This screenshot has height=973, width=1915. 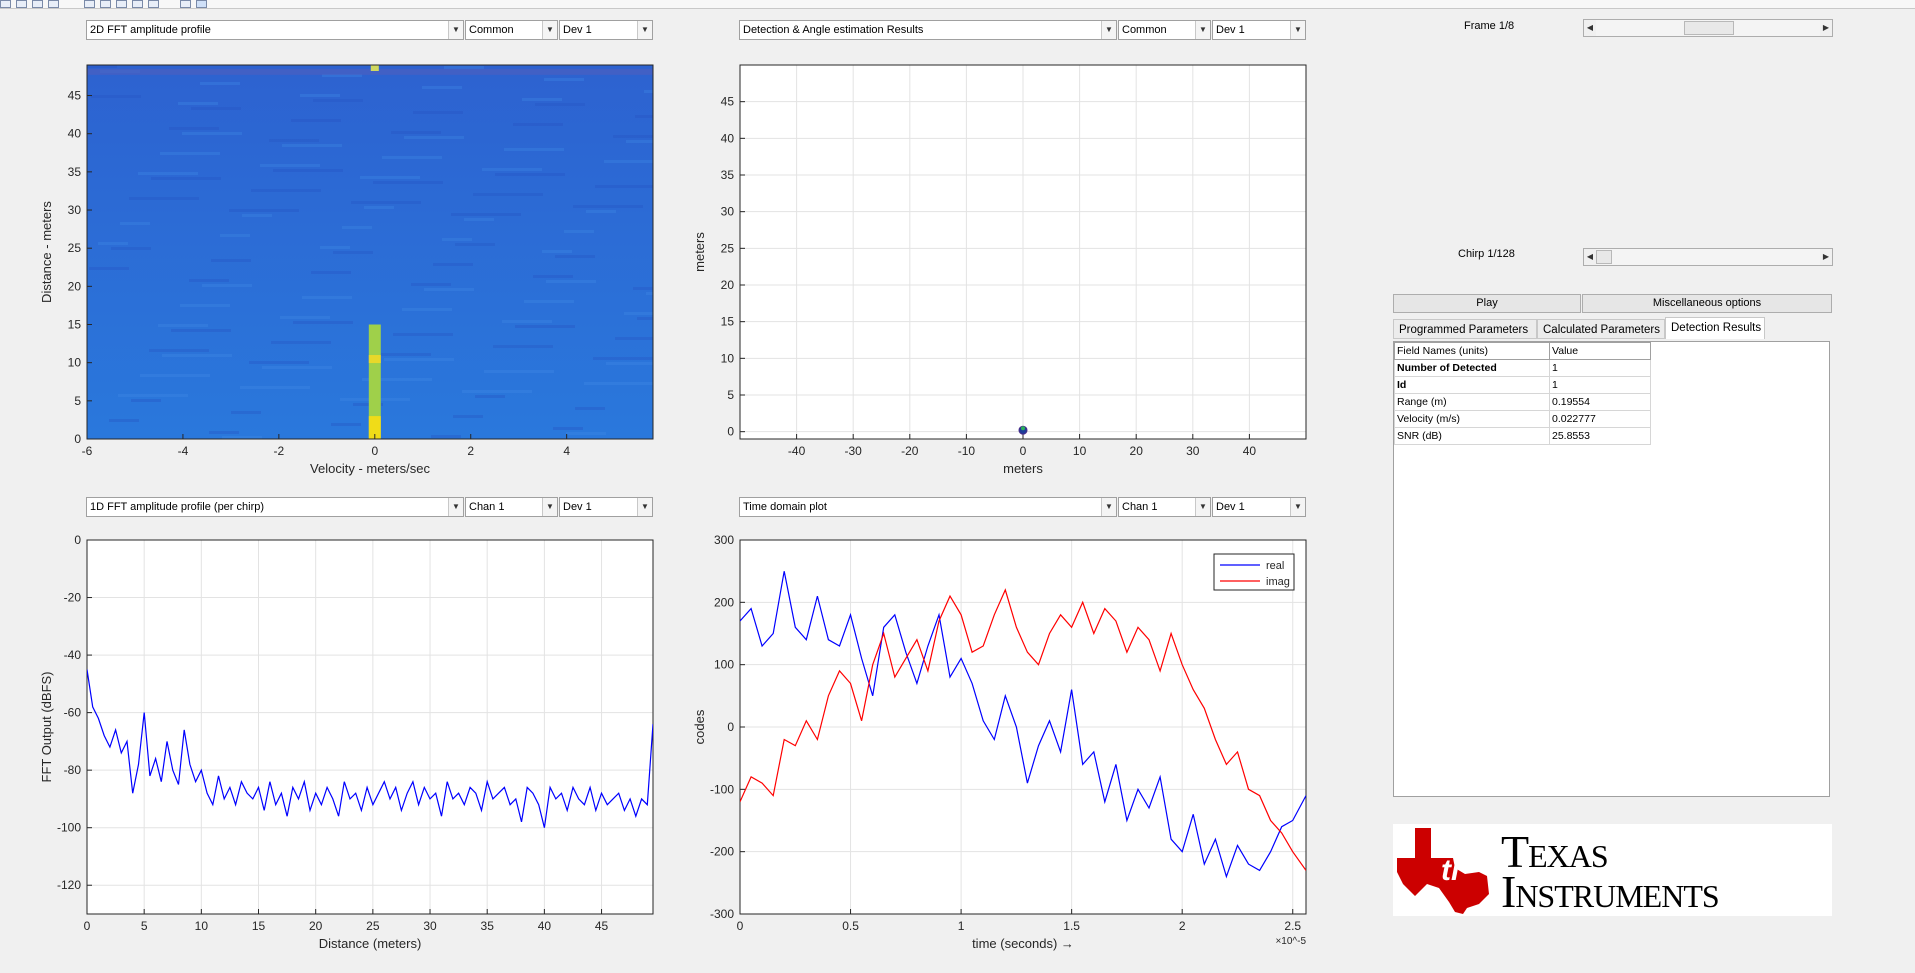 What do you see at coordinates (1600, 351) in the screenshot?
I see `column-header-value: Value` at bounding box center [1600, 351].